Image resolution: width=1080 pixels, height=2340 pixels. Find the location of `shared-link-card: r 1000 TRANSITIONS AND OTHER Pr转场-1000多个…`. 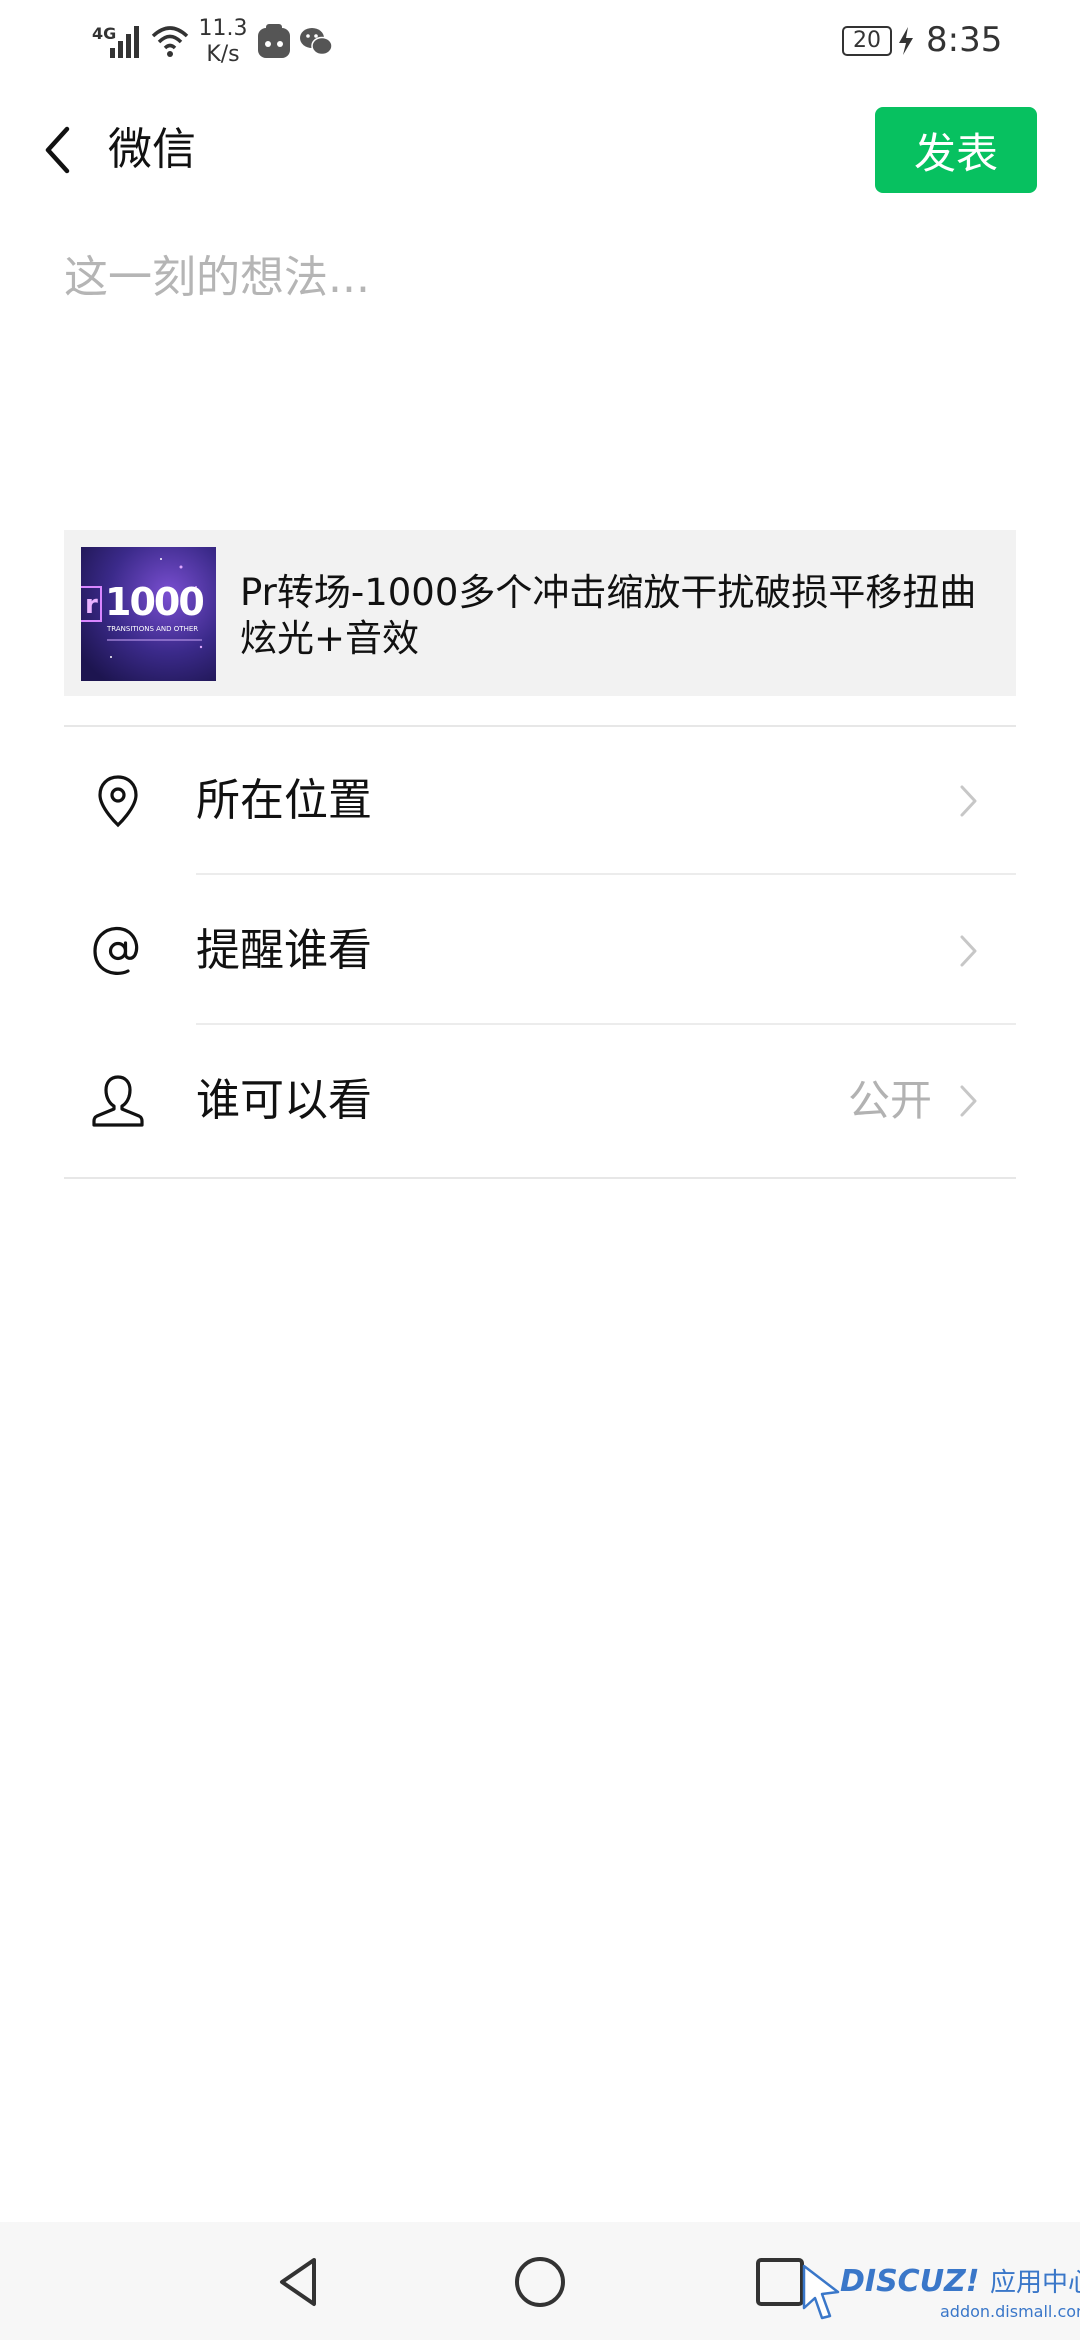

shared-link-card: r 1000 TRANSITIONS AND OTHER Pr转场-1000多个… is located at coordinates (540, 613).